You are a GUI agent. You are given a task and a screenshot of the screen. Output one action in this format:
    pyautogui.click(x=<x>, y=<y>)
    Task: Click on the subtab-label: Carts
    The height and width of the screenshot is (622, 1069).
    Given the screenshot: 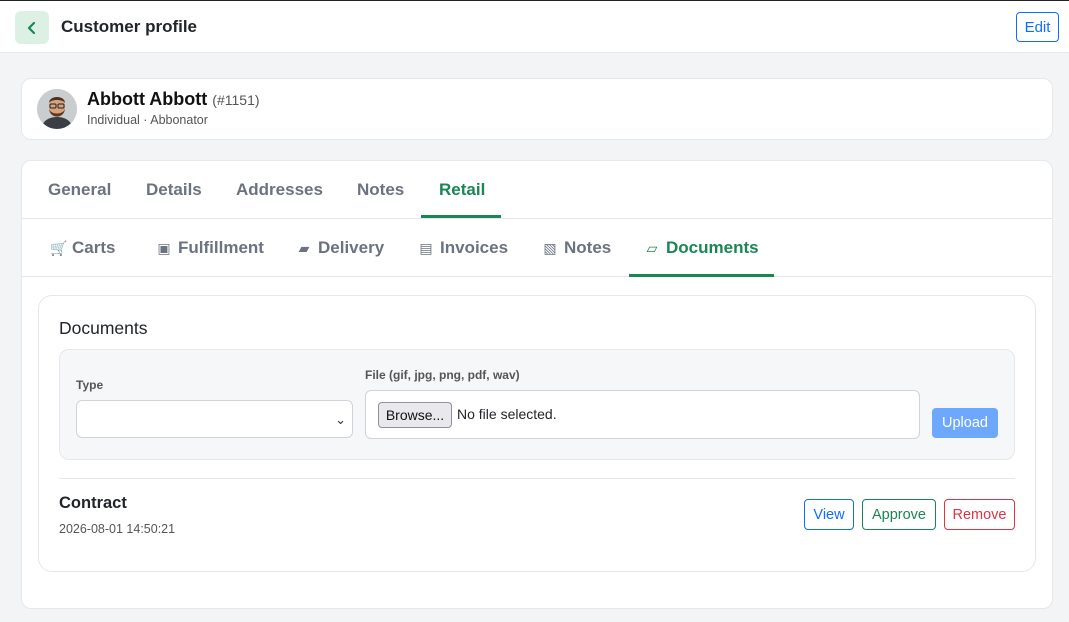 What is the action you would take?
    pyautogui.click(x=94, y=247)
    